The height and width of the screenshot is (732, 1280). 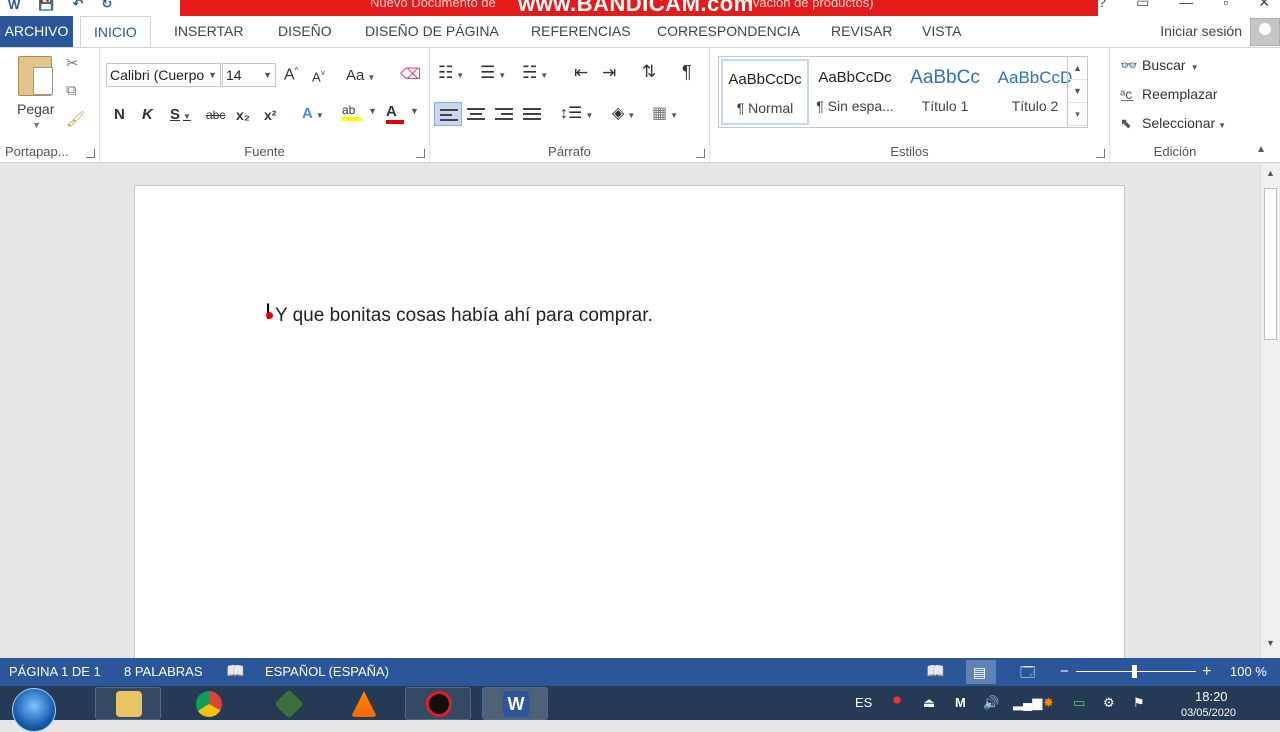 What do you see at coordinates (1077, 68) in the screenshot?
I see `chevron-up-icon: ▲` at bounding box center [1077, 68].